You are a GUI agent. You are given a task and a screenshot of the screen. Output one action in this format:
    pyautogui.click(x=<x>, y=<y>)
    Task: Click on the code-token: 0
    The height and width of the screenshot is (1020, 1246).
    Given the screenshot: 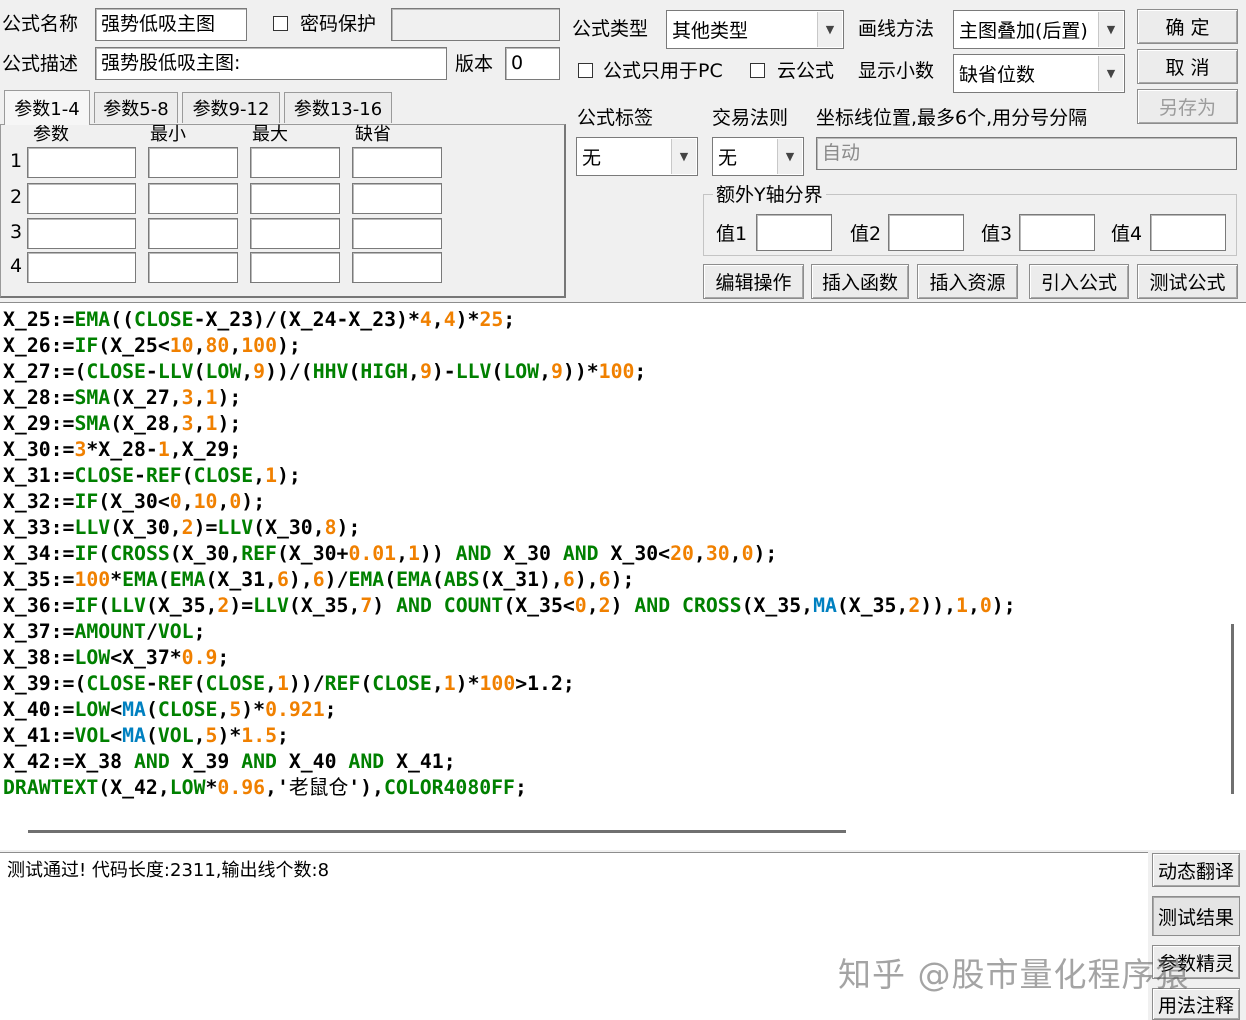 What is the action you would take?
    pyautogui.click(x=747, y=553)
    